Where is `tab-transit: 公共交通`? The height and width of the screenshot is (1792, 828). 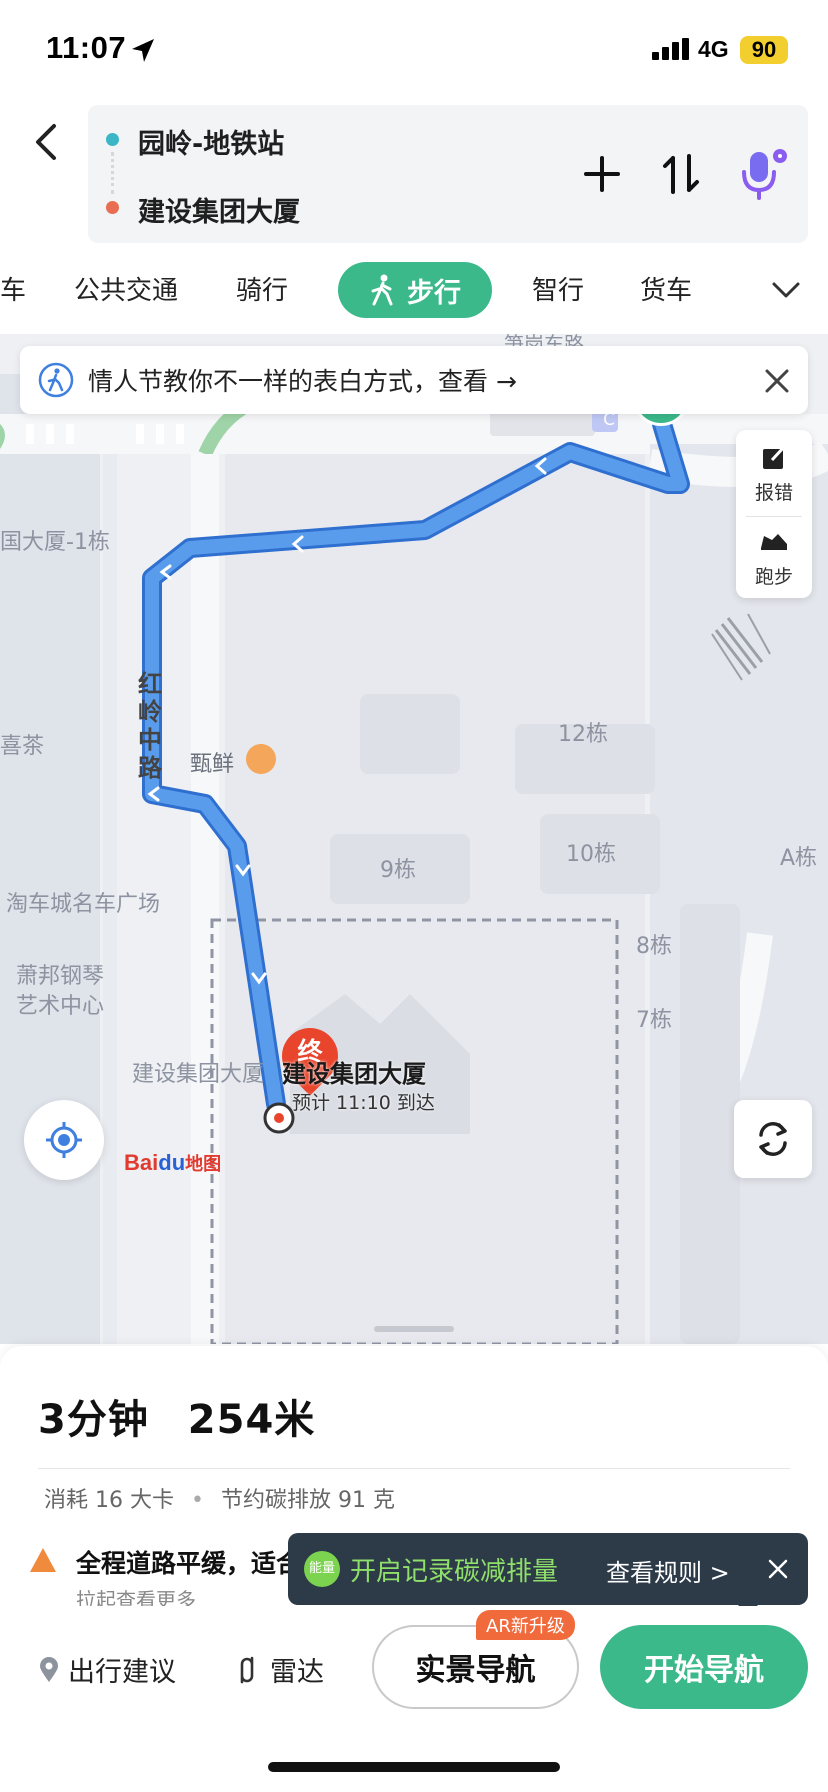 tab-transit: 公共交通 is located at coordinates (126, 288).